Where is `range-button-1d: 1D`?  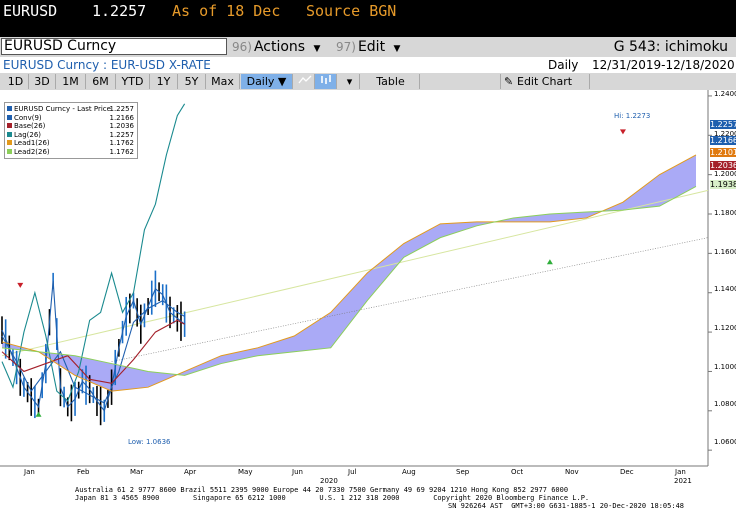 range-button-1d: 1D is located at coordinates (16, 81).